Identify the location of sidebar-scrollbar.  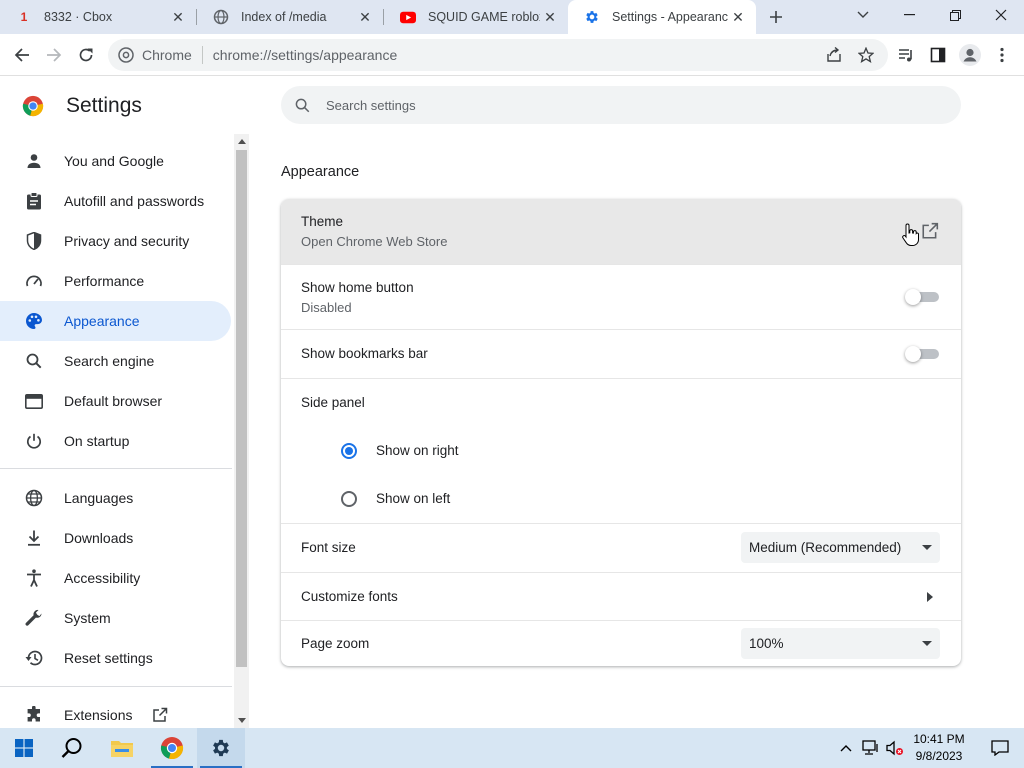
(241, 431).